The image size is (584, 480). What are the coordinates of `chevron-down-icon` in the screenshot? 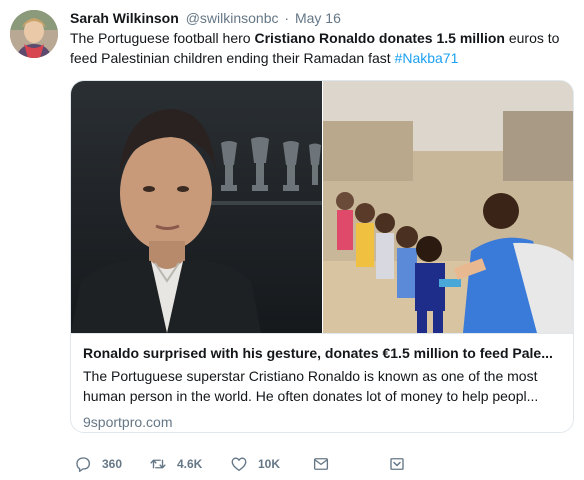 It's located at (397, 464).